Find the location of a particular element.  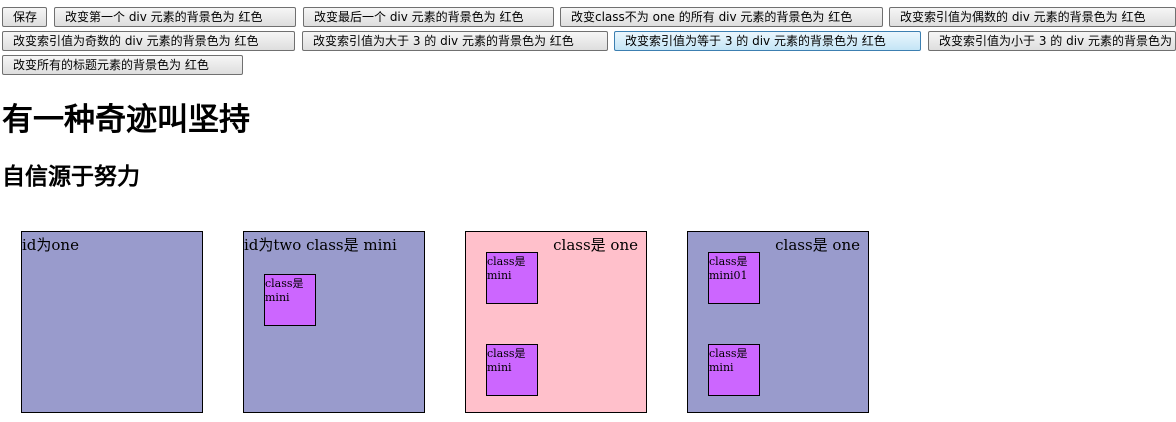

change-not-one-class-button: 改变class不为 one 的所有 div 元素的背景色为 红色 is located at coordinates (721, 17).